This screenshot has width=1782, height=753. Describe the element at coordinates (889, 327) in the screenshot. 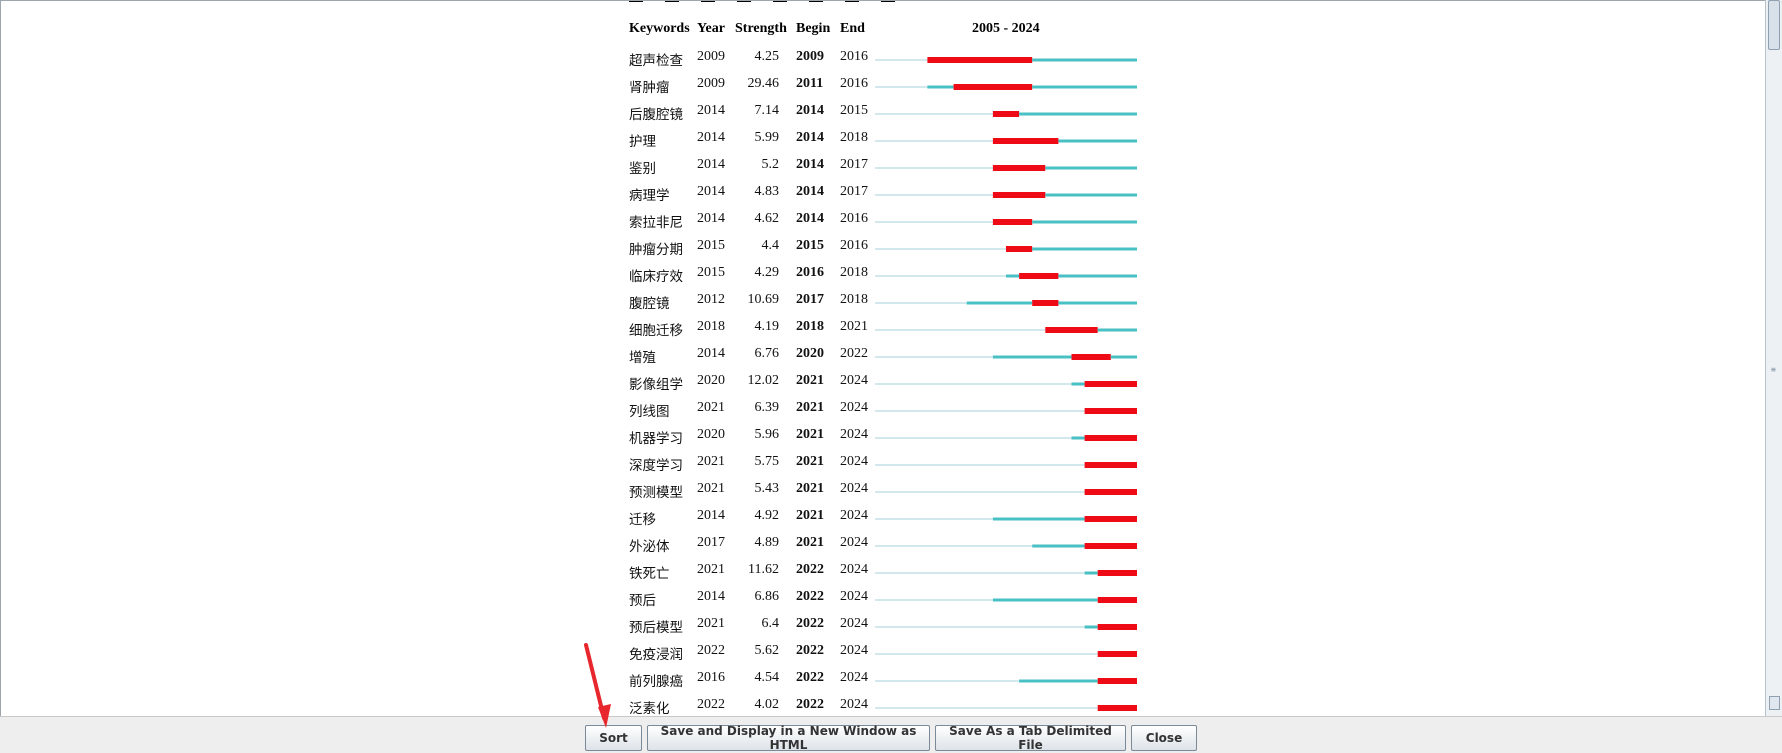

I see `table-row: 细胞迁移 2018 4.19 2018 2021` at that location.